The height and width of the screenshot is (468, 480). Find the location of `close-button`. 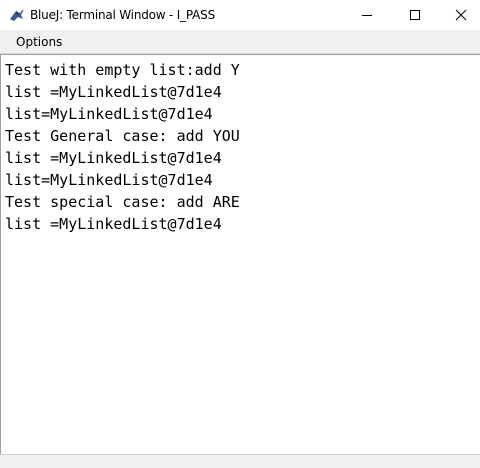

close-button is located at coordinates (459, 15).